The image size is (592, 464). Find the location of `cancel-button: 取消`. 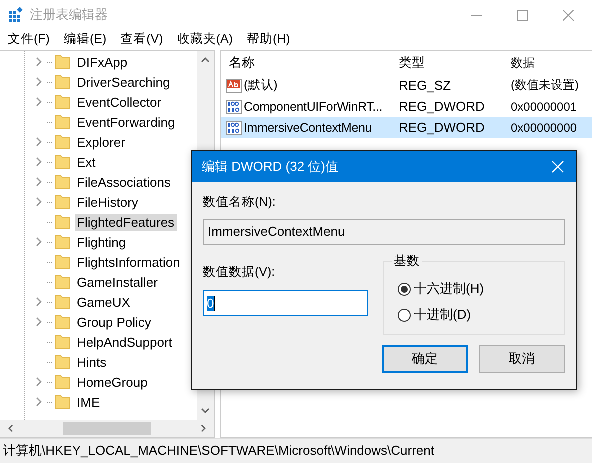

cancel-button: 取消 is located at coordinates (522, 359).